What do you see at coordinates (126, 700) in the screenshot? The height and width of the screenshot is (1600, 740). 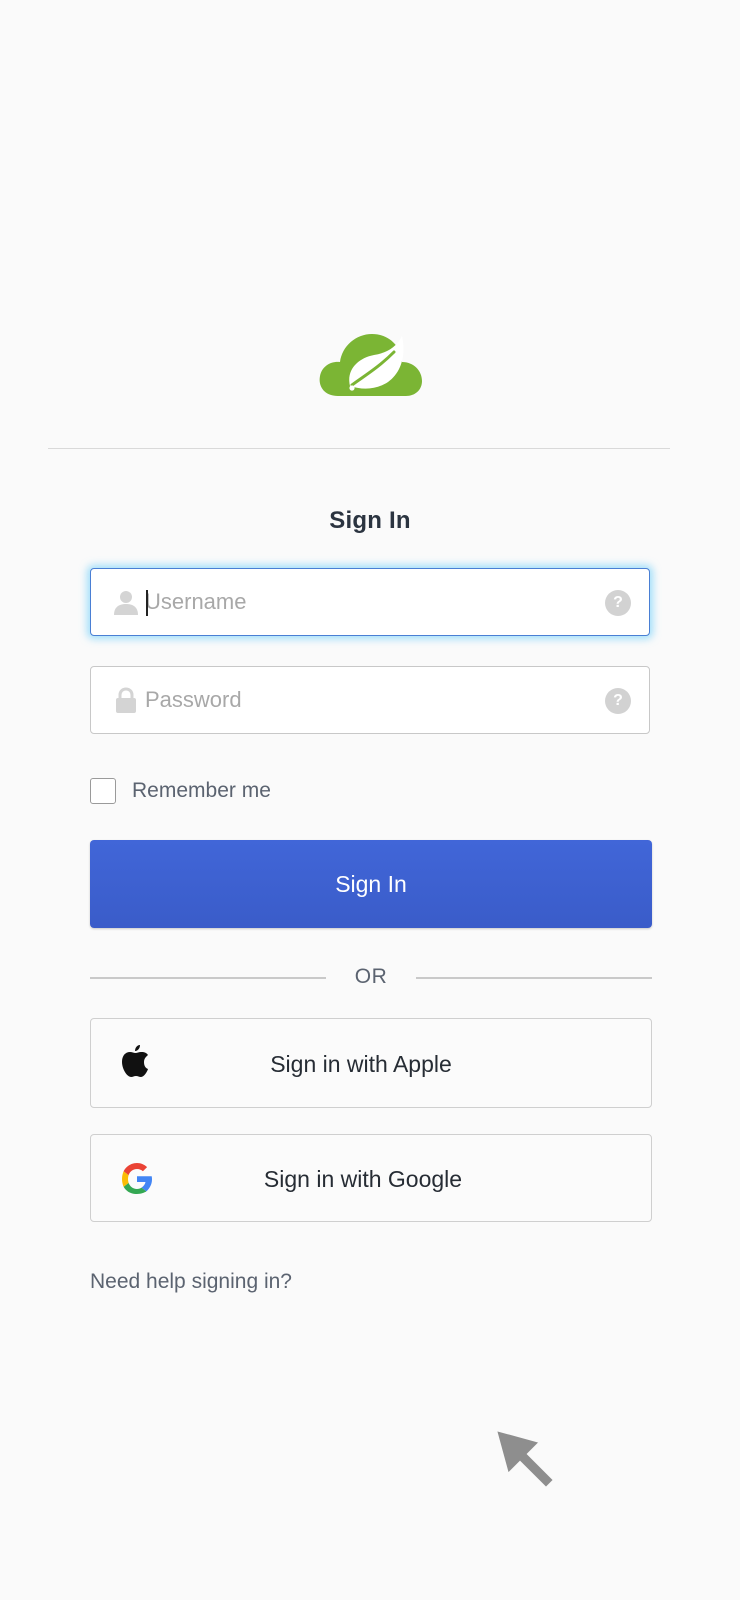 I see `lock-icon` at bounding box center [126, 700].